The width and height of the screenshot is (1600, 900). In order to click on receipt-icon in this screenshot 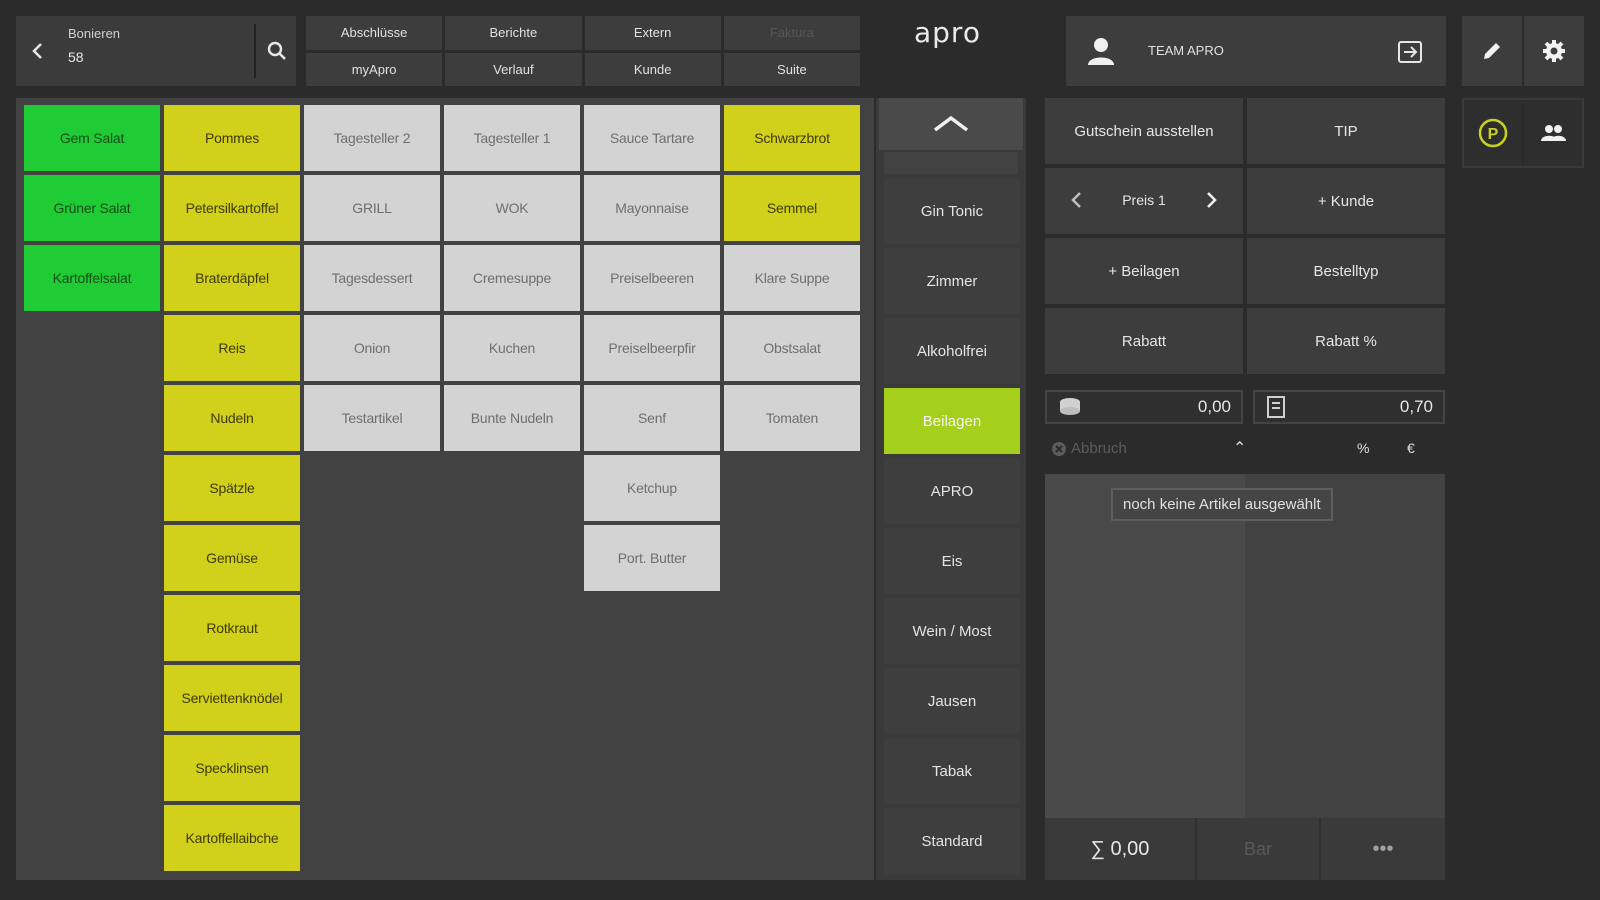, I will do `click(1276, 407)`.